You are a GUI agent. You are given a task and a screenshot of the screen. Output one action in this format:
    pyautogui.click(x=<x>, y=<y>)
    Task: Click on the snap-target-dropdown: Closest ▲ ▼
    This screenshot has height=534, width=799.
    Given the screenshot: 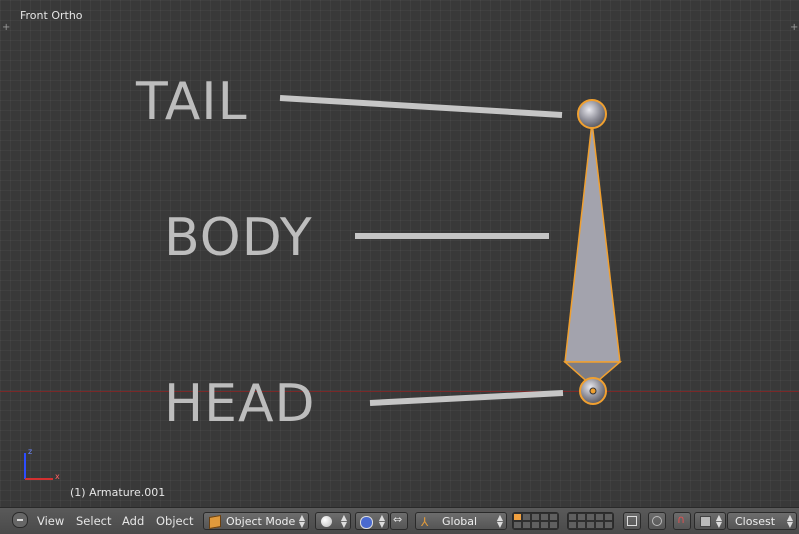 What is the action you would take?
    pyautogui.click(x=762, y=521)
    